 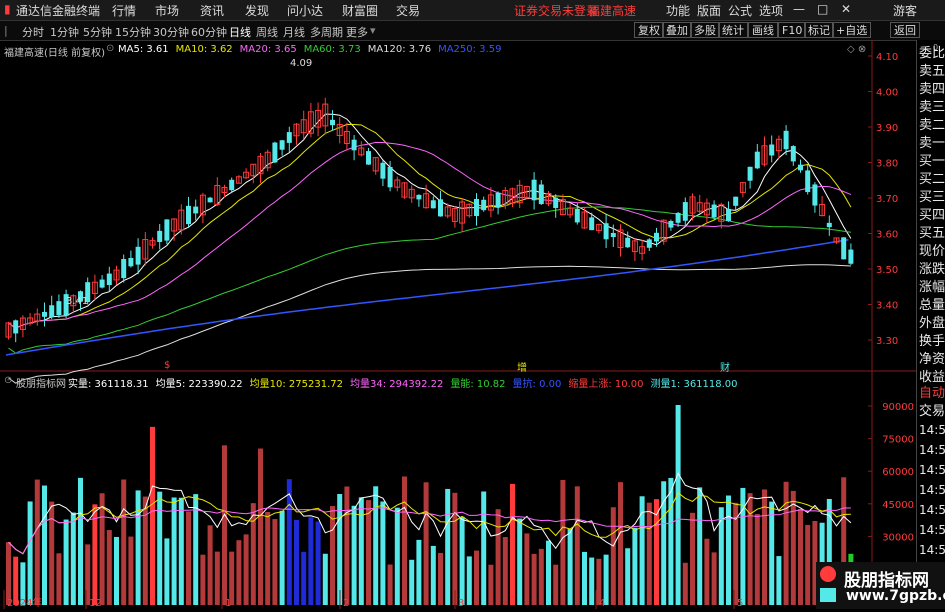 I want to click on period-tab-30min: 30分钟, so click(x=171, y=32).